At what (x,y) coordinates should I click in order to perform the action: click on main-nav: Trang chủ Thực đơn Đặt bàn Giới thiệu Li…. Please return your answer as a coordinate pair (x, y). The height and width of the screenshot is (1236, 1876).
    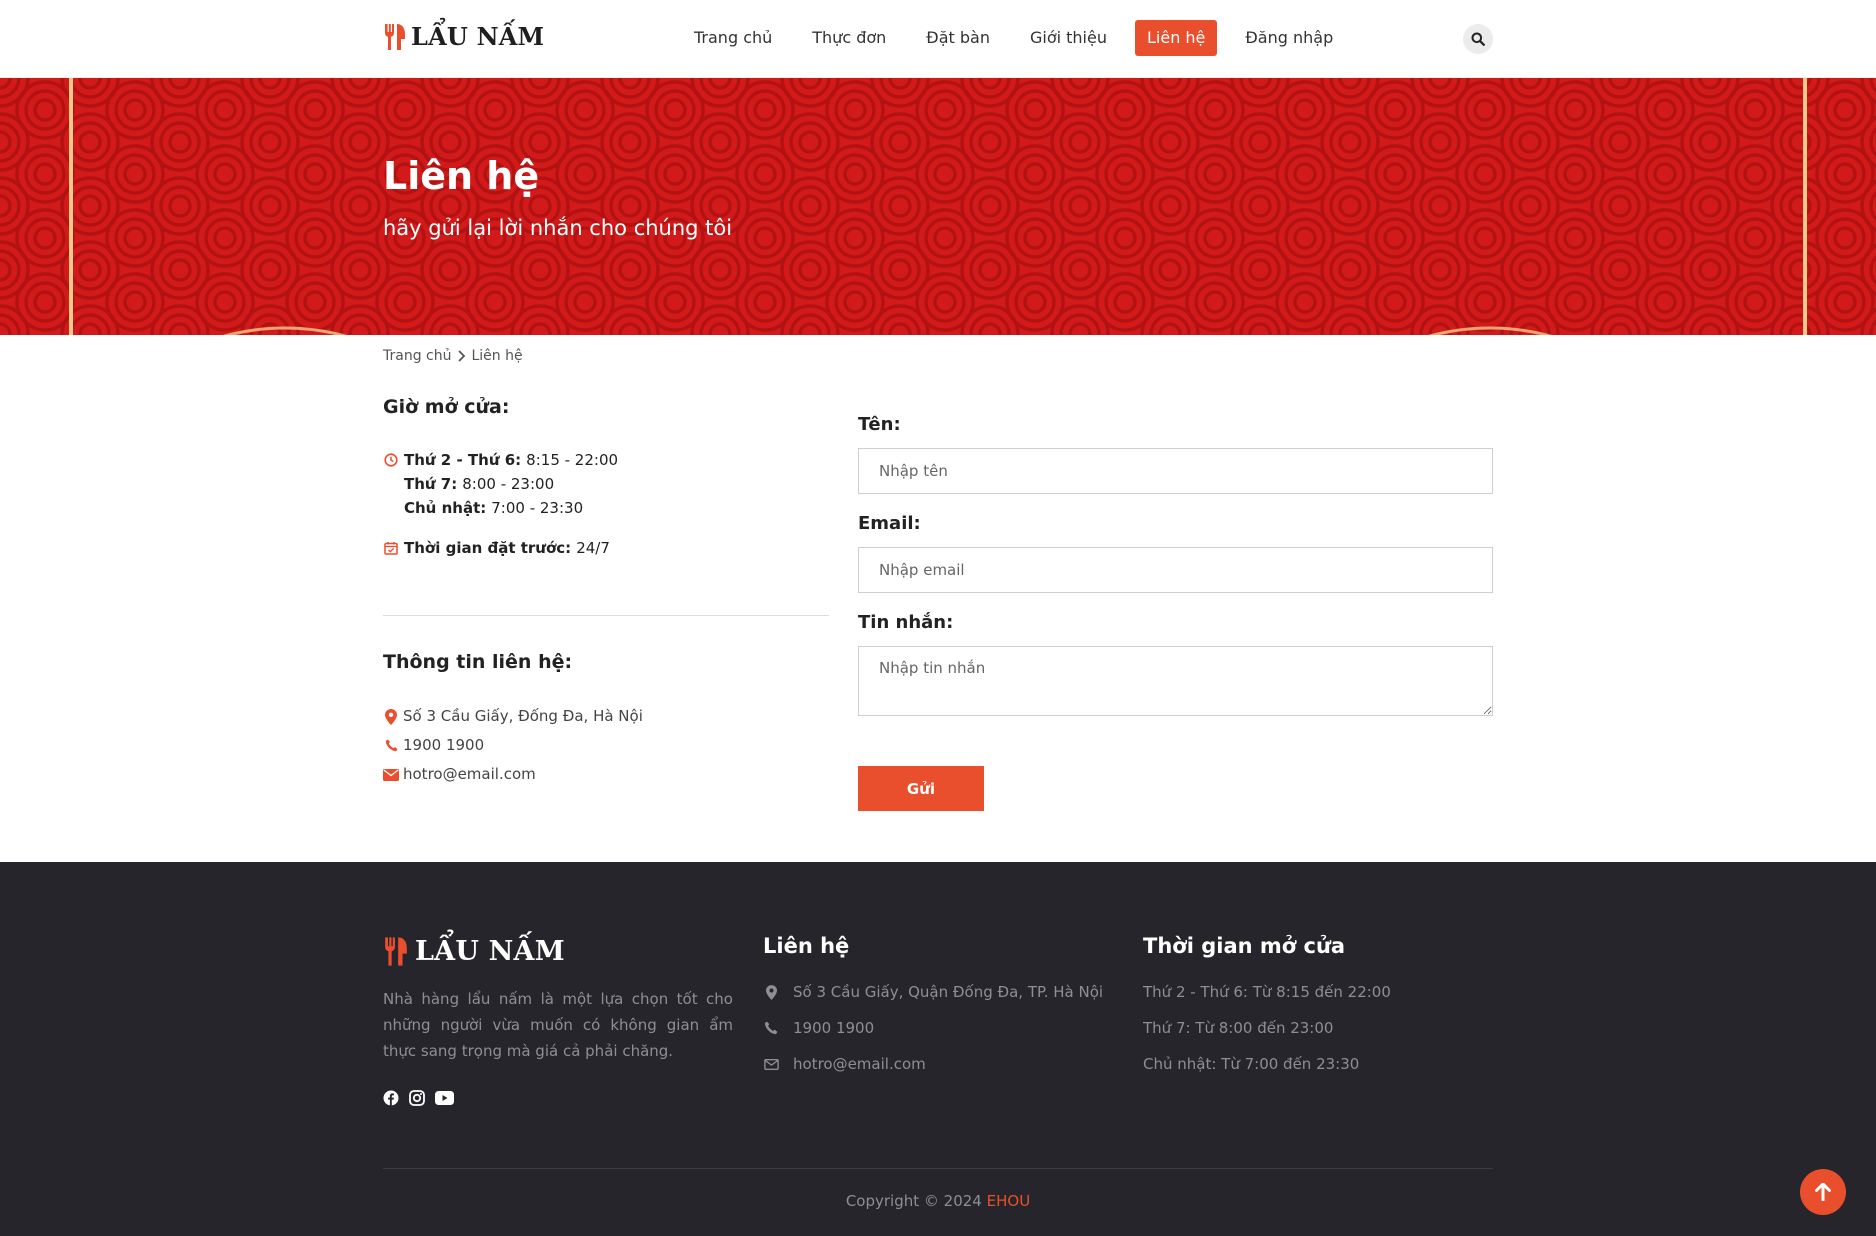
    Looking at the image, I should click on (1021, 38).